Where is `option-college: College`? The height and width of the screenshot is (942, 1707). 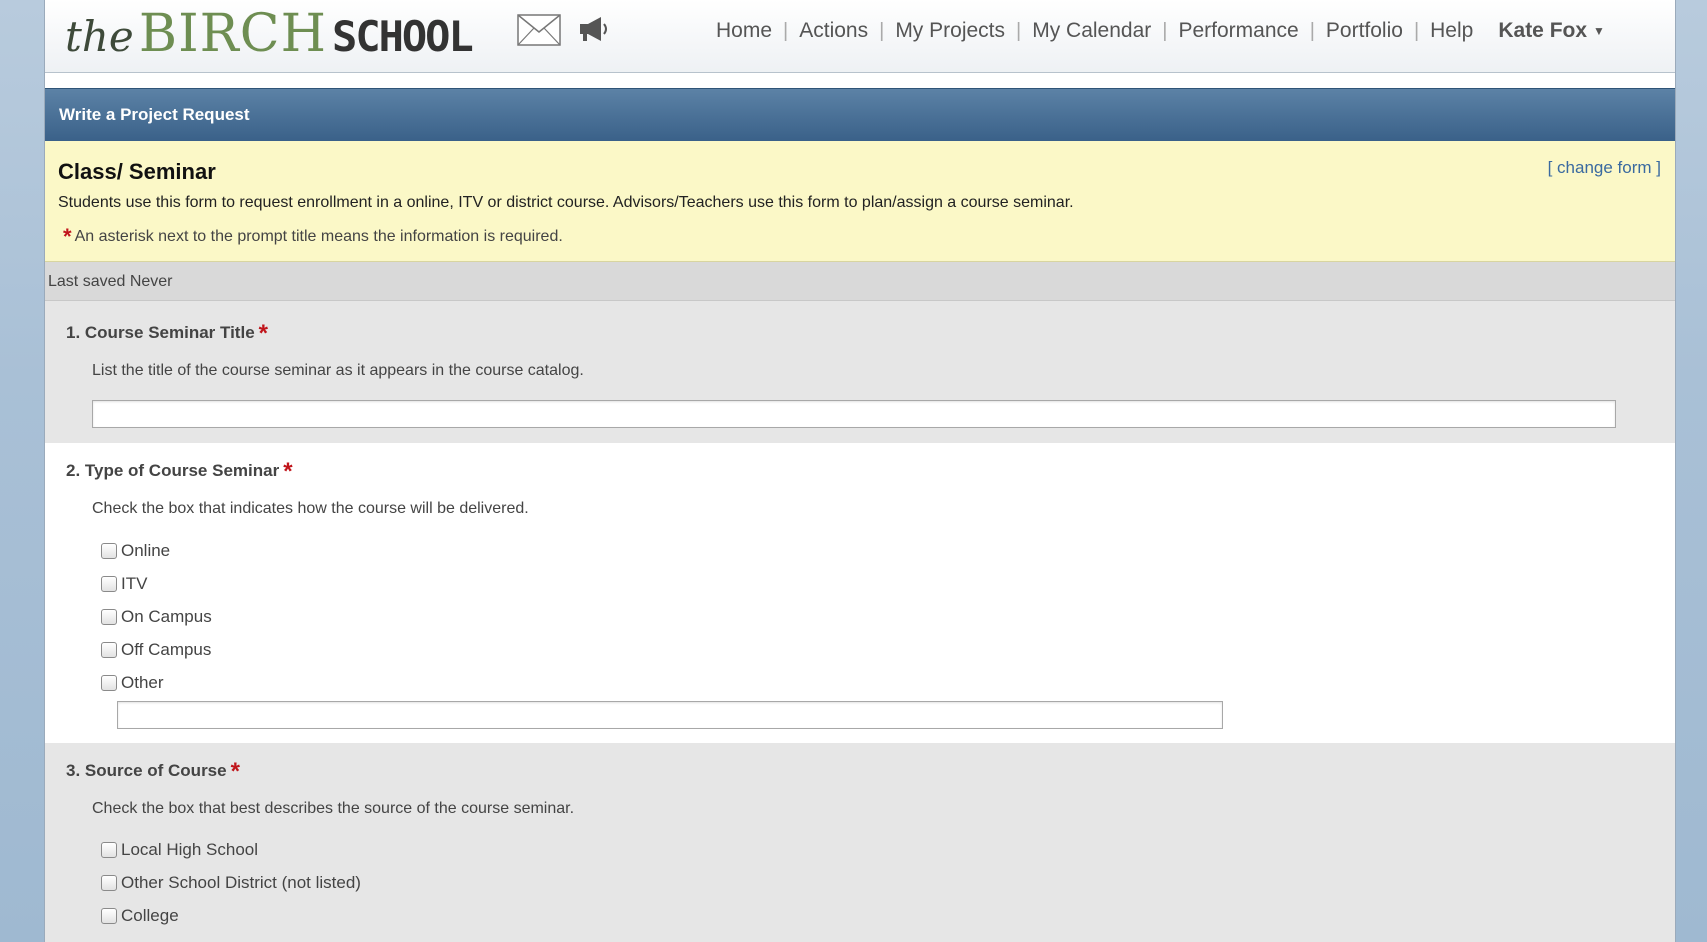
option-college: College is located at coordinates (140, 916).